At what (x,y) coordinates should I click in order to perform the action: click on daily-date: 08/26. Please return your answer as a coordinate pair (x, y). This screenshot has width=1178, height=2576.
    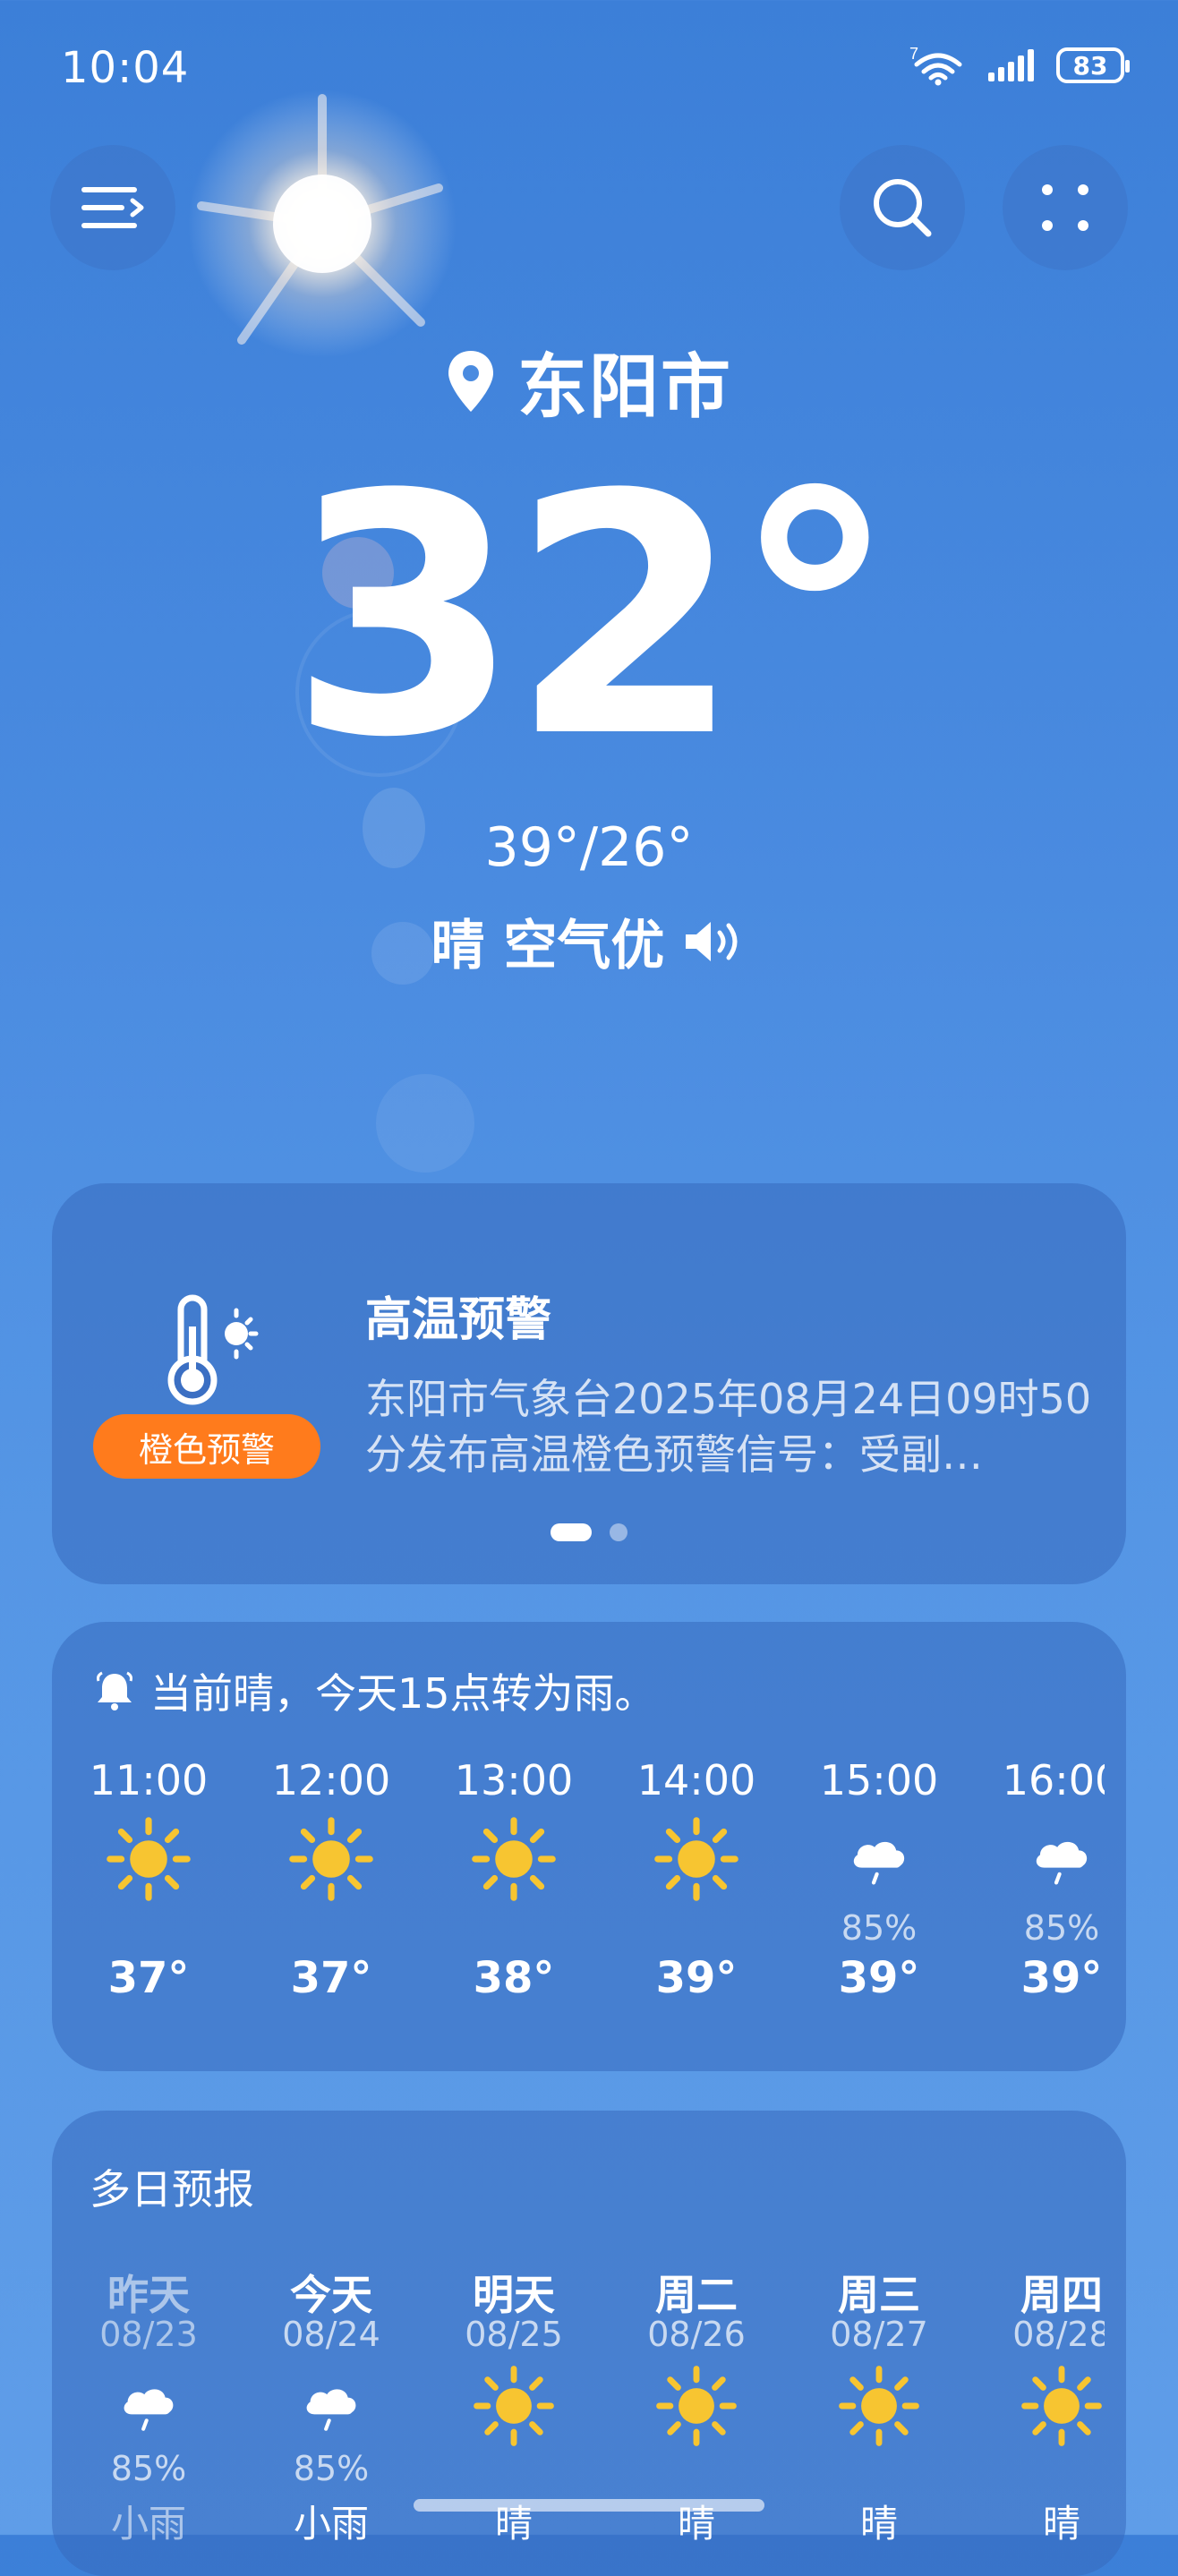
    Looking at the image, I should click on (696, 2334).